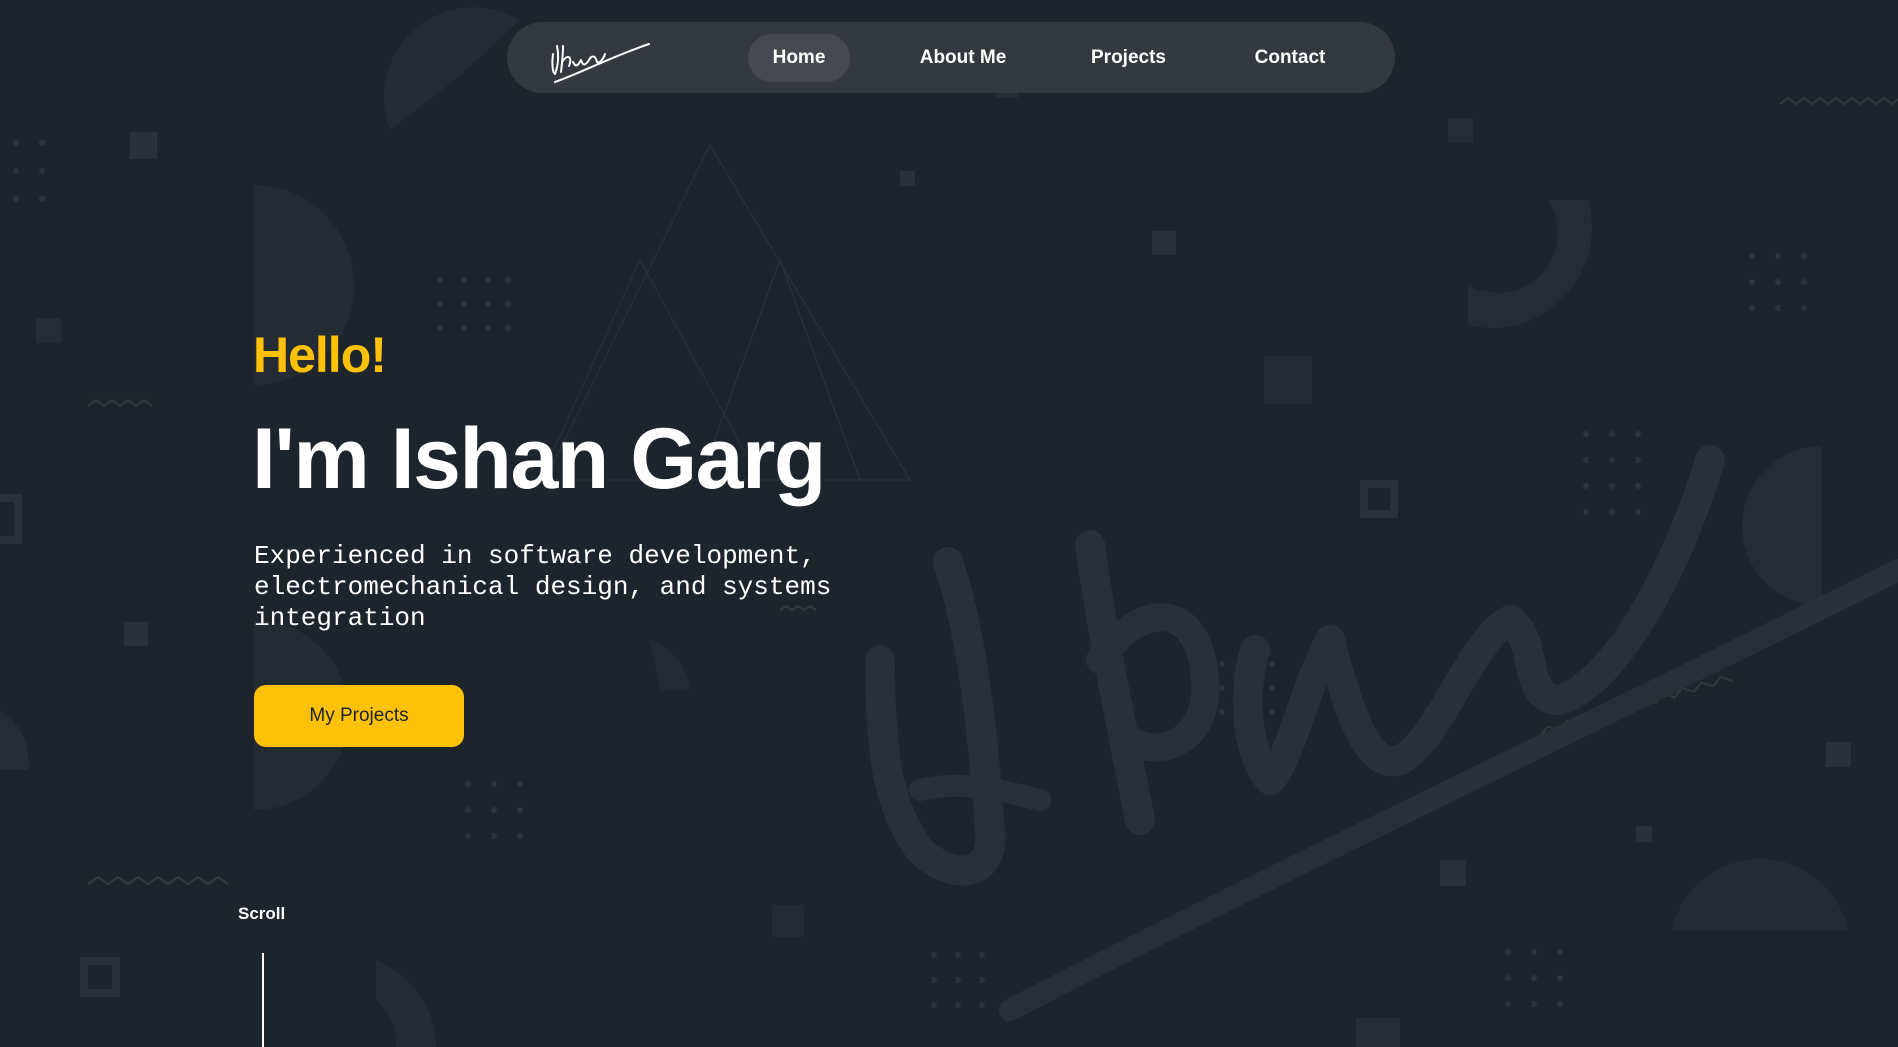  Describe the element at coordinates (963, 58) in the screenshot. I see `nav-about-link: About Me` at that location.